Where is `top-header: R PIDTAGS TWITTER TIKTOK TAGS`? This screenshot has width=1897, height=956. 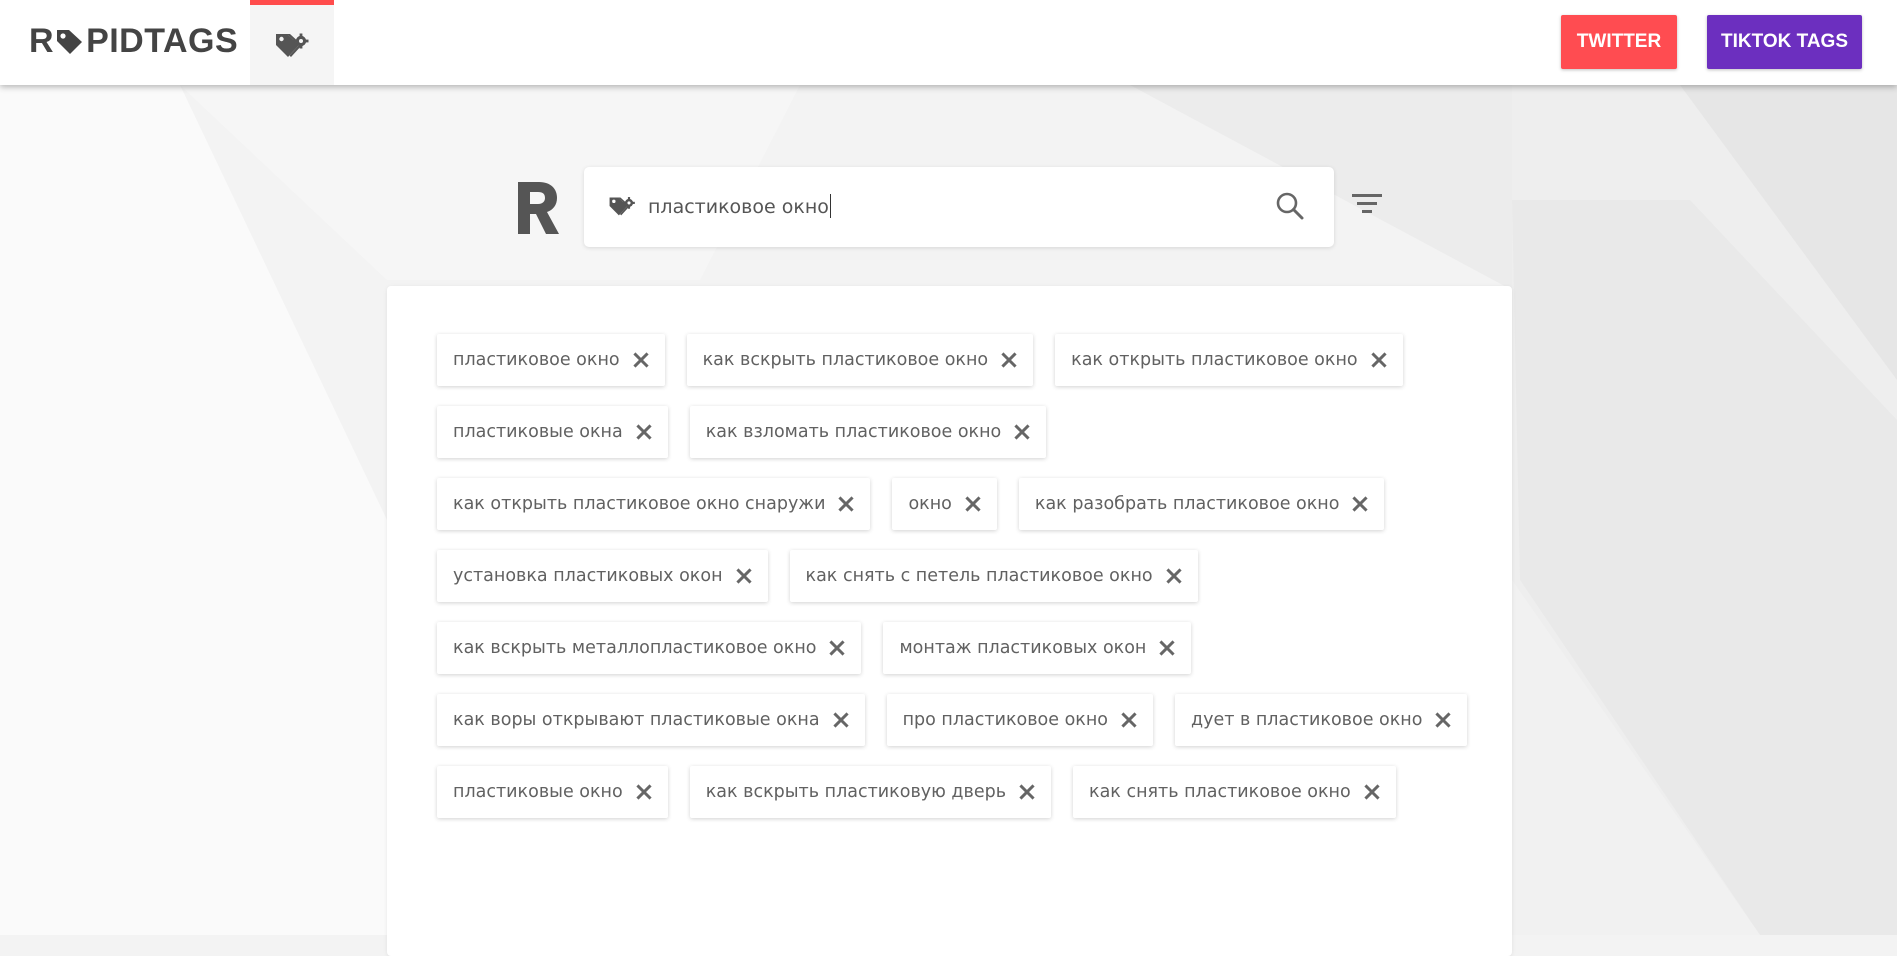 top-header: R PIDTAGS TWITTER TIKTOK TAGS is located at coordinates (948, 42).